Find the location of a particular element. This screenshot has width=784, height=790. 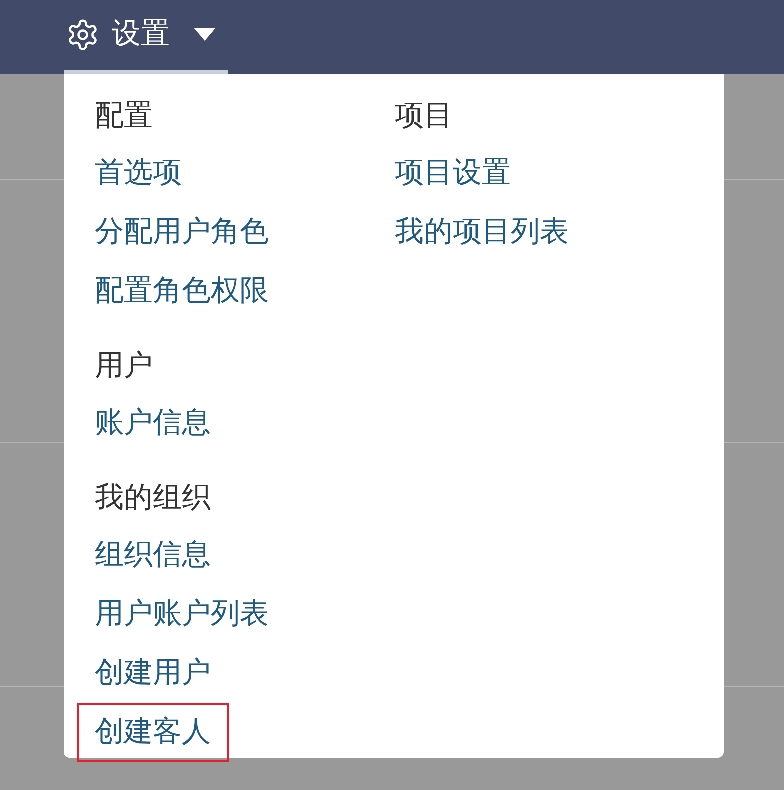

menu-link: 账户信息 is located at coordinates (153, 423).